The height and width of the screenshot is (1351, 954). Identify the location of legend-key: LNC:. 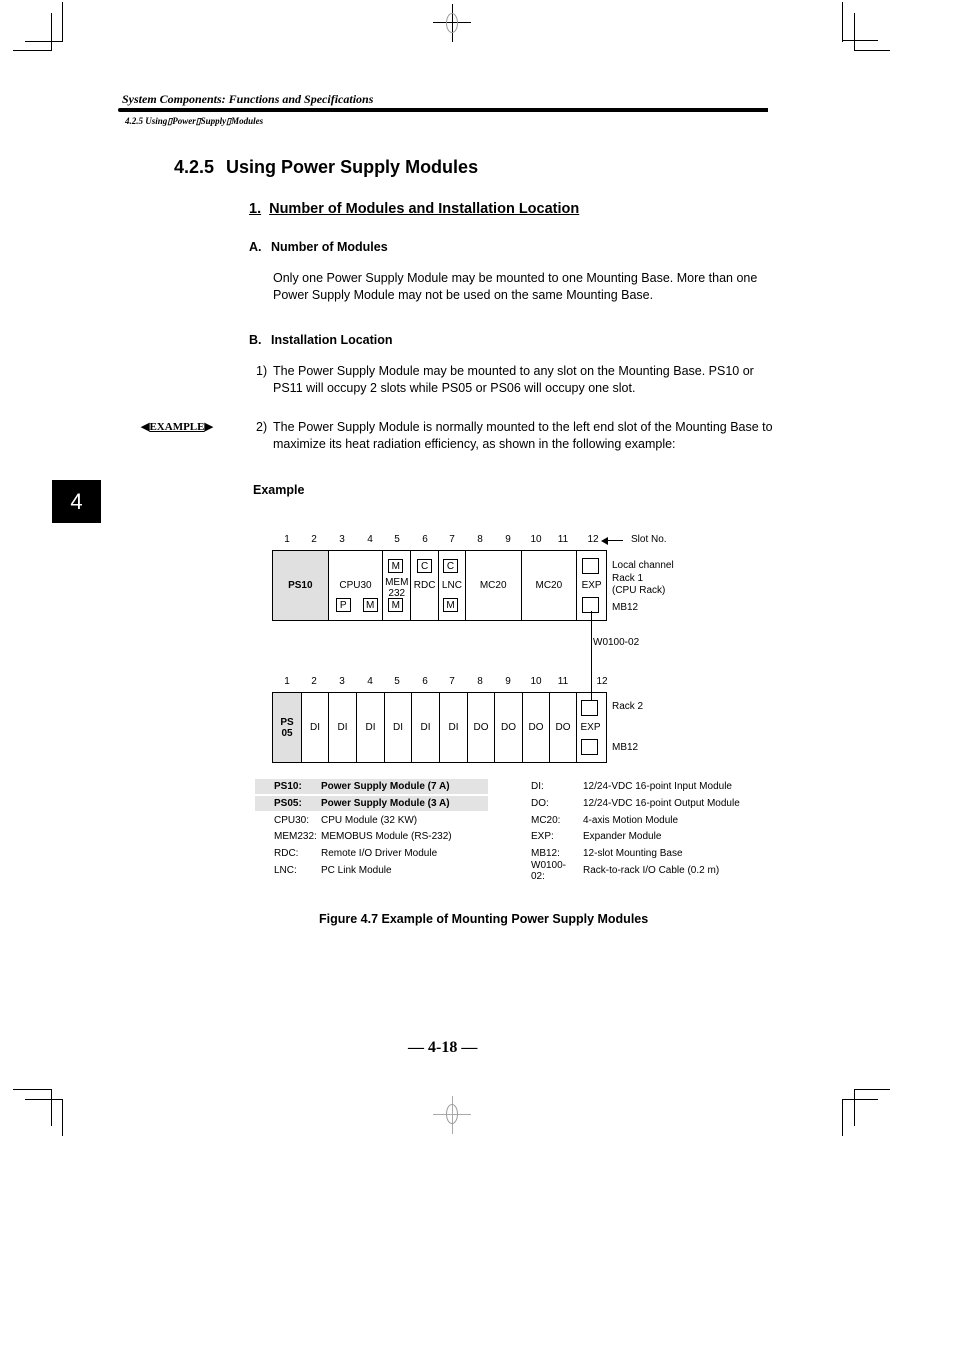
(285, 870).